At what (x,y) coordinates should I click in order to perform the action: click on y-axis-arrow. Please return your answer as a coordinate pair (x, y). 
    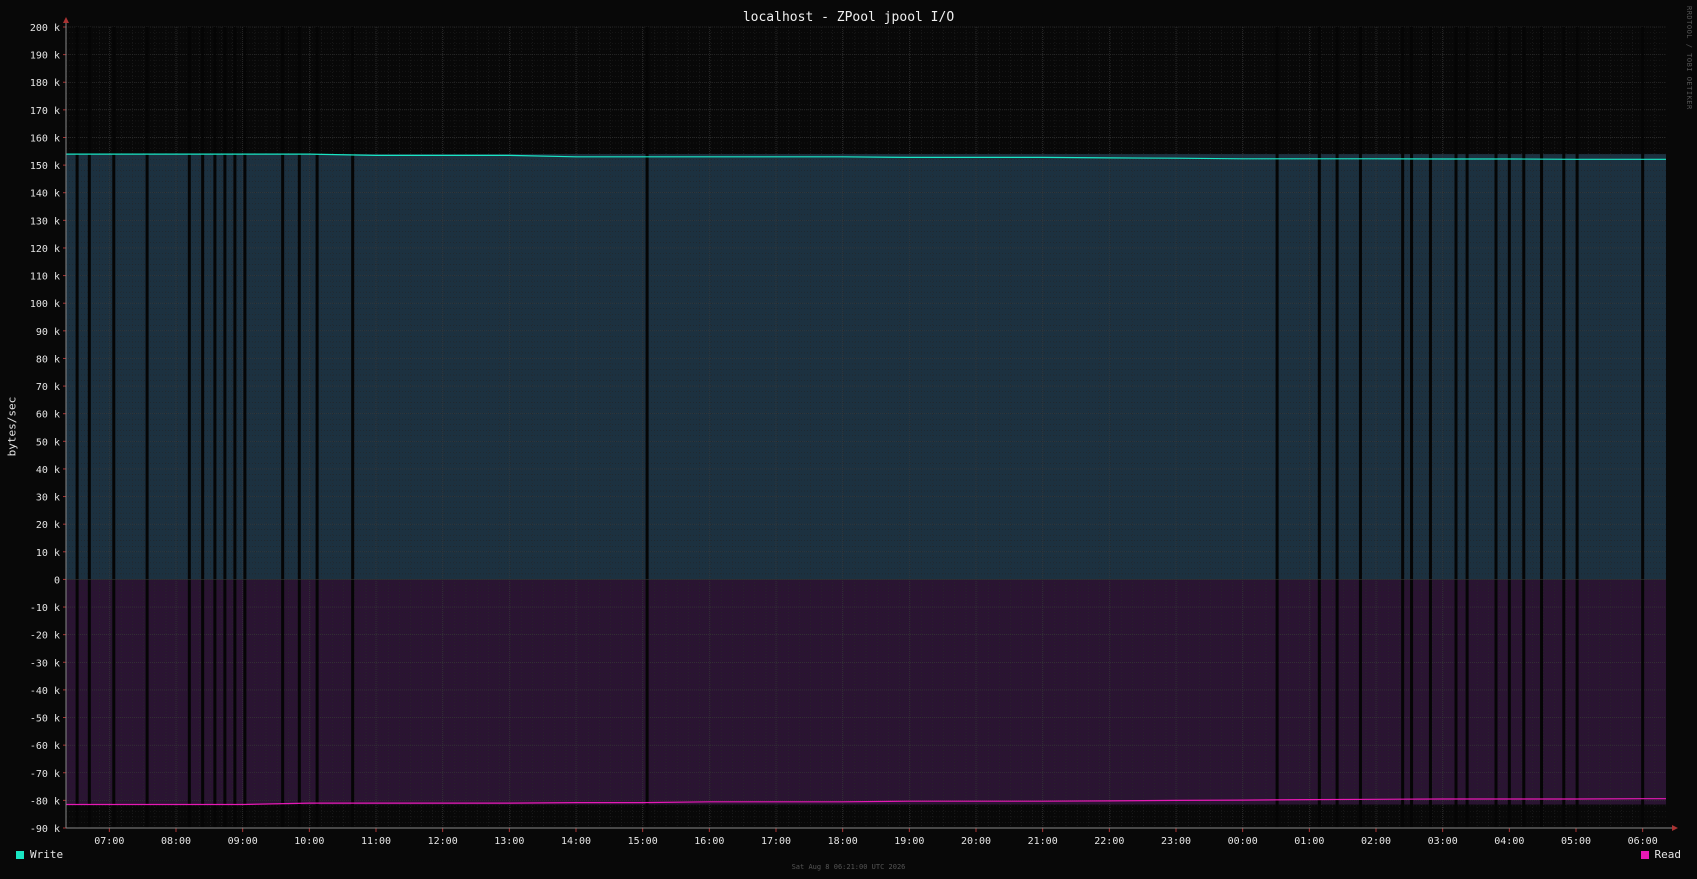
    Looking at the image, I should click on (66, 20).